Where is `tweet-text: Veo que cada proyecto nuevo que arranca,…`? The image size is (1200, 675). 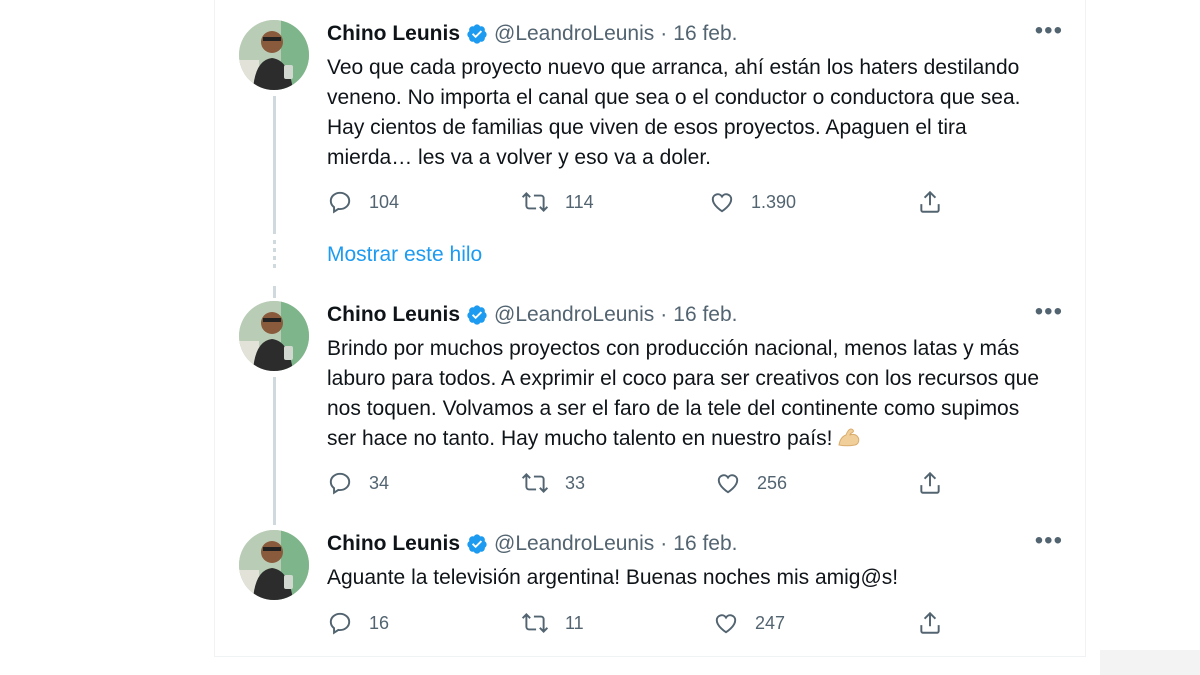 tweet-text: Veo que cada proyecto nuevo que arranca,… is located at coordinates (674, 112).